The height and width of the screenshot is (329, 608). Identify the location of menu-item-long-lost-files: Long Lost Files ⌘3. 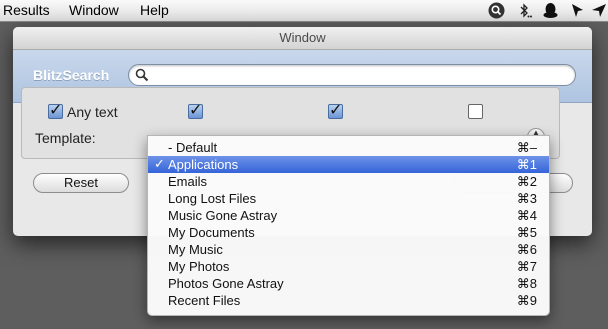
(348, 198).